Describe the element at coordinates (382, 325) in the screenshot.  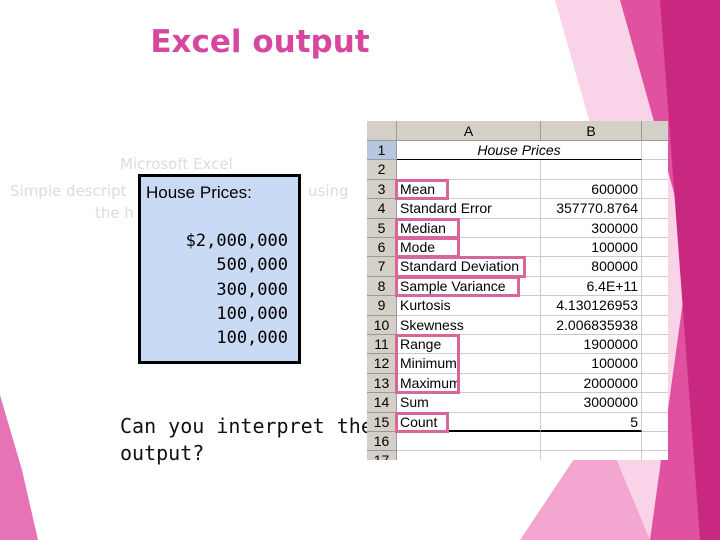
I see `row-number: 10` at that location.